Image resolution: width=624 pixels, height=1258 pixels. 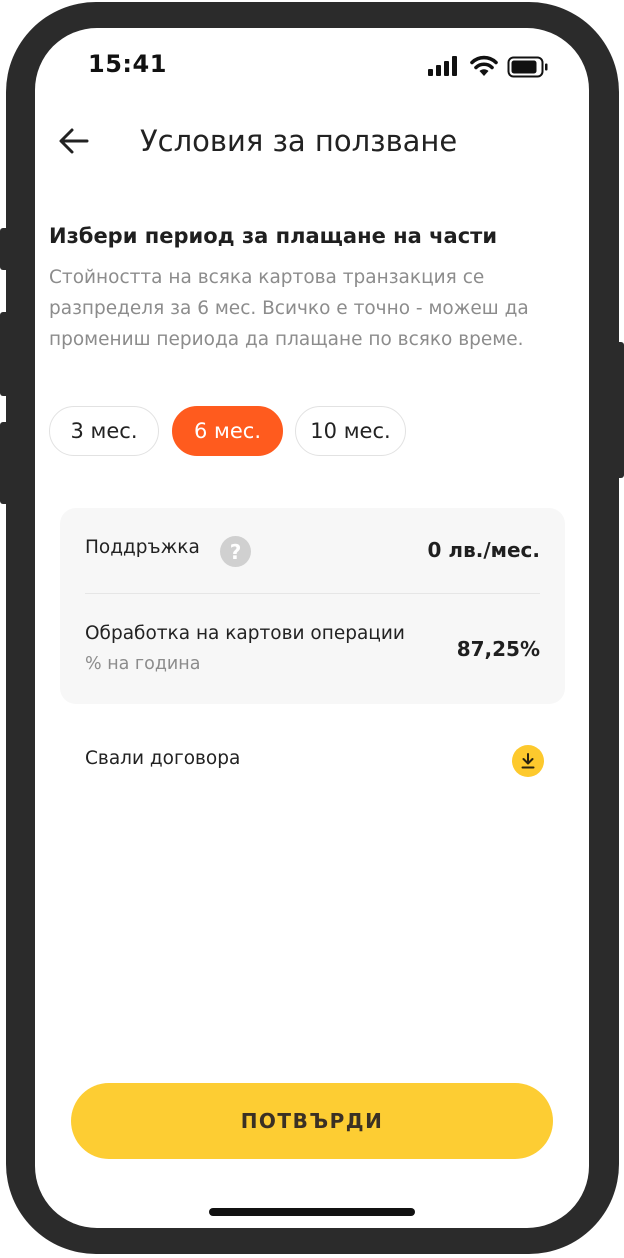 What do you see at coordinates (350, 431) in the screenshot?
I see `period-option-10-months: 10 мес.` at bounding box center [350, 431].